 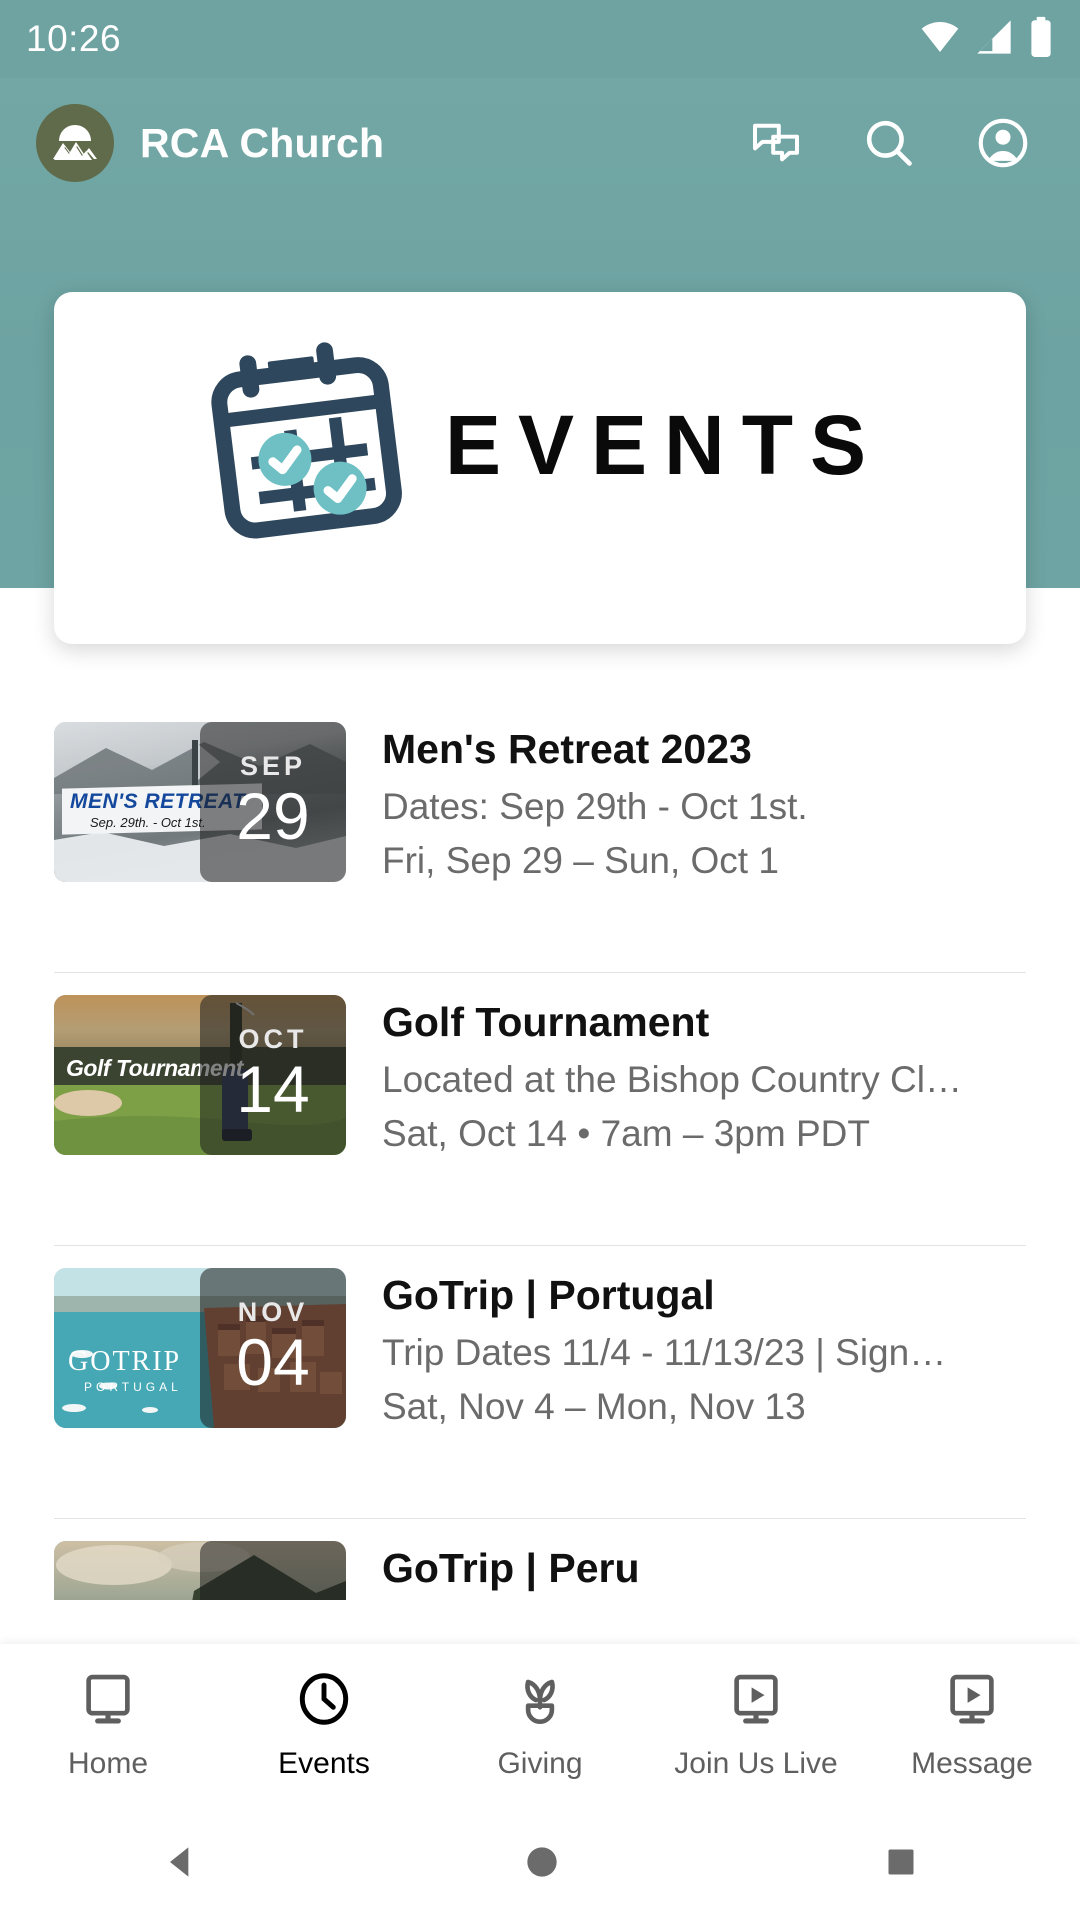 I want to click on event-title: GoTrip | Peru, so click(x=511, y=1568).